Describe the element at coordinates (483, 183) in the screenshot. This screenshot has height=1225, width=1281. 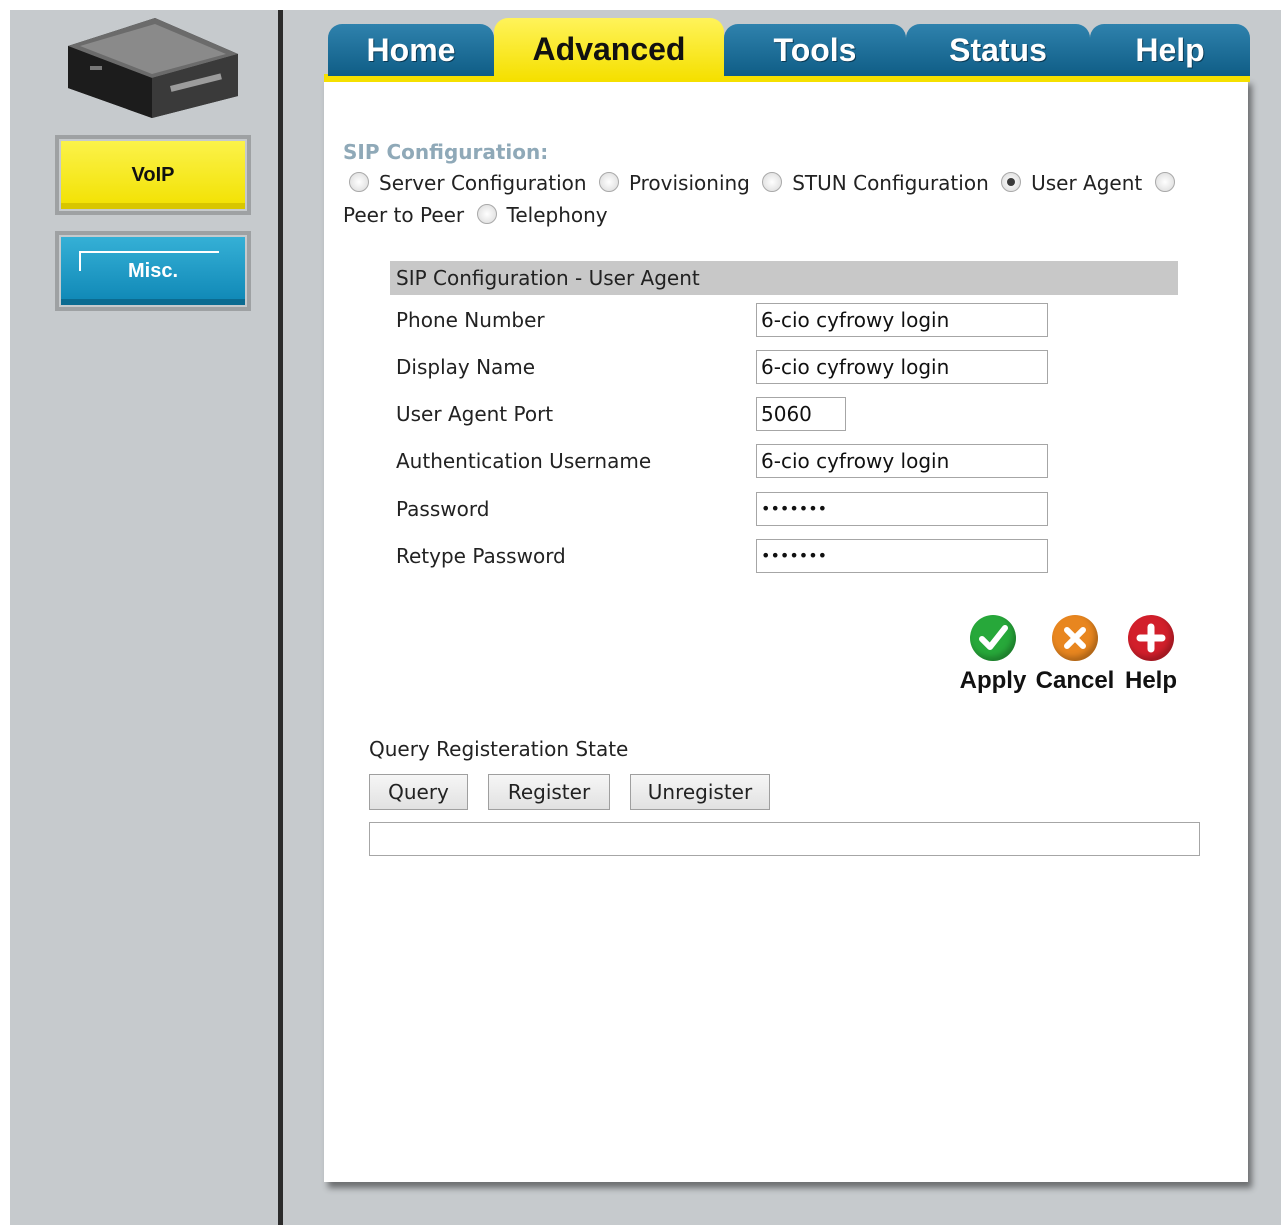
I see `radio-label-server-configuration: Server Configuration` at that location.